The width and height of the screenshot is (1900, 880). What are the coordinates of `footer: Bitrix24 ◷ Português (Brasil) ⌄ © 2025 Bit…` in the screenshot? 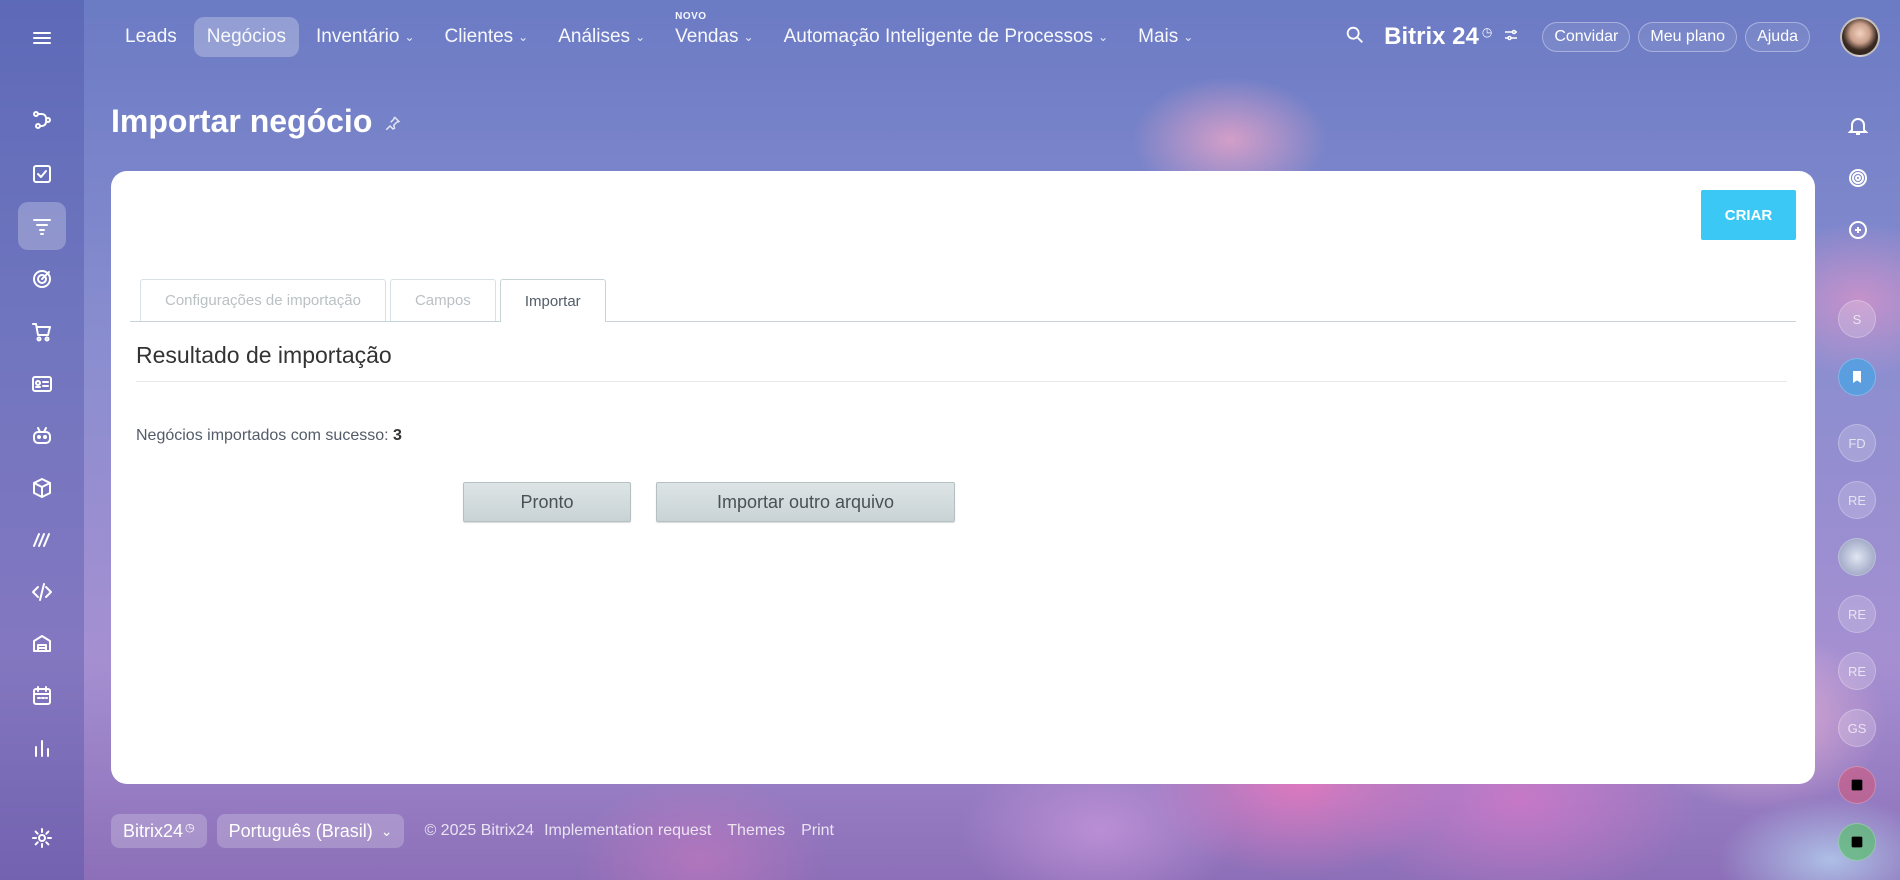 It's located at (477, 831).